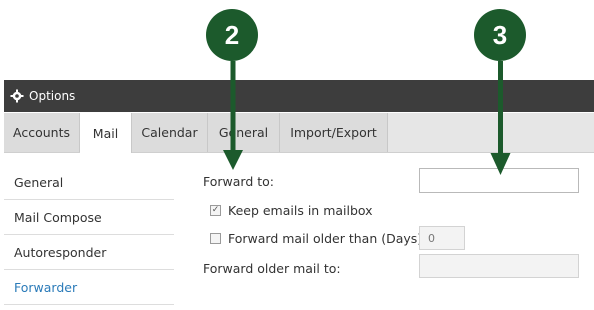 This screenshot has width=594, height=310. What do you see at coordinates (89, 217) in the screenshot?
I see `sidebar-item-mail-compose: Mail Compose` at bounding box center [89, 217].